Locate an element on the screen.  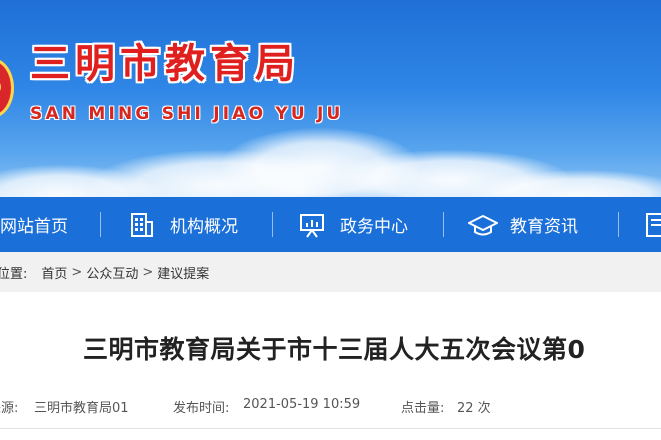
views-value: 22 次 is located at coordinates (474, 408).